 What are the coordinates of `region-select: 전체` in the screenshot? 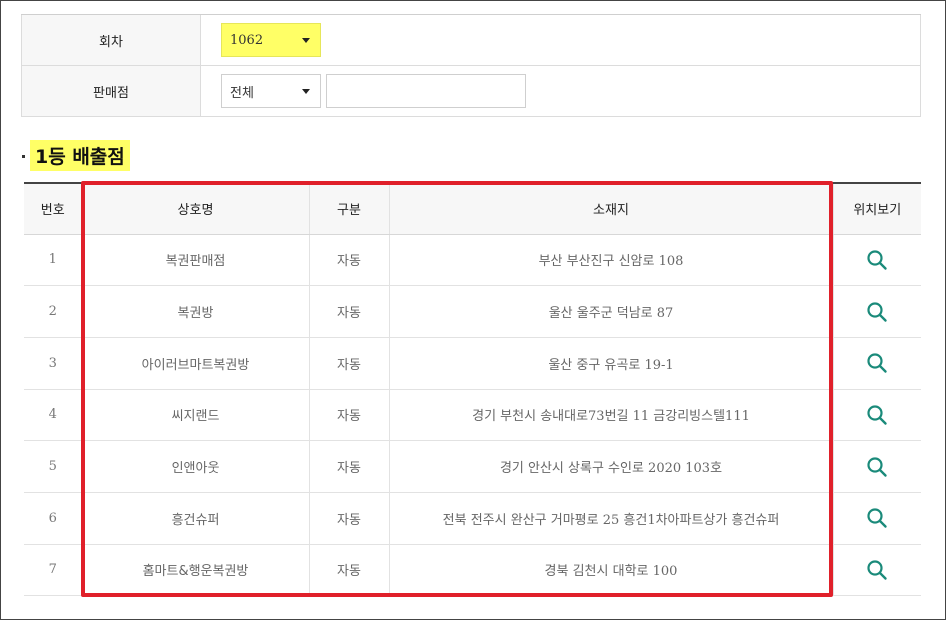 It's located at (271, 91).